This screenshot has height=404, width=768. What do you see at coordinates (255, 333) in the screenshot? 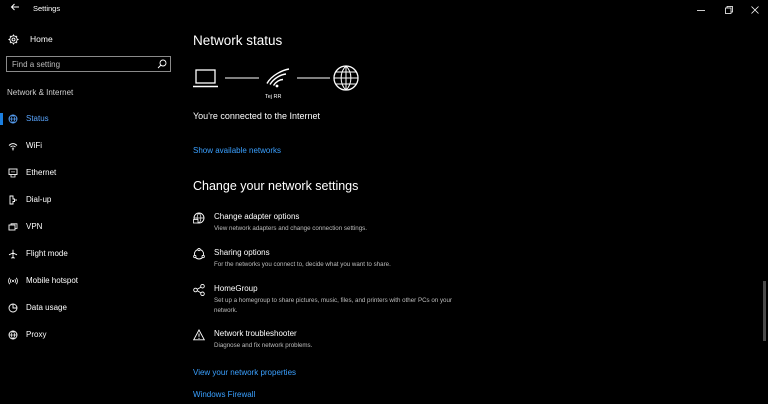
I see `option-title: Network troubleshooter` at bounding box center [255, 333].